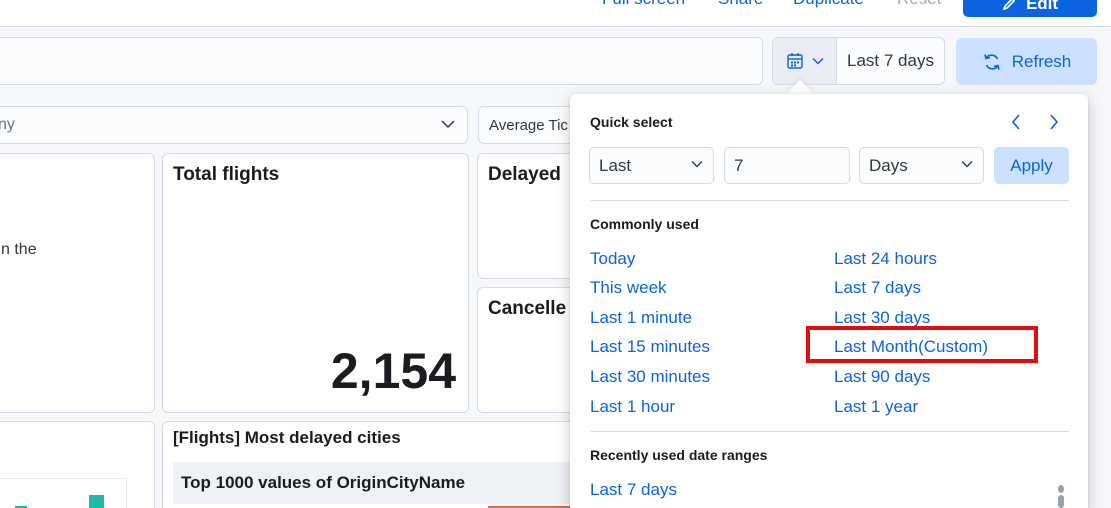 This screenshot has width=1111, height=508. Describe the element at coordinates (315, 283) in the screenshot. I see `total-flights-panel: Total flights 2,154` at that location.